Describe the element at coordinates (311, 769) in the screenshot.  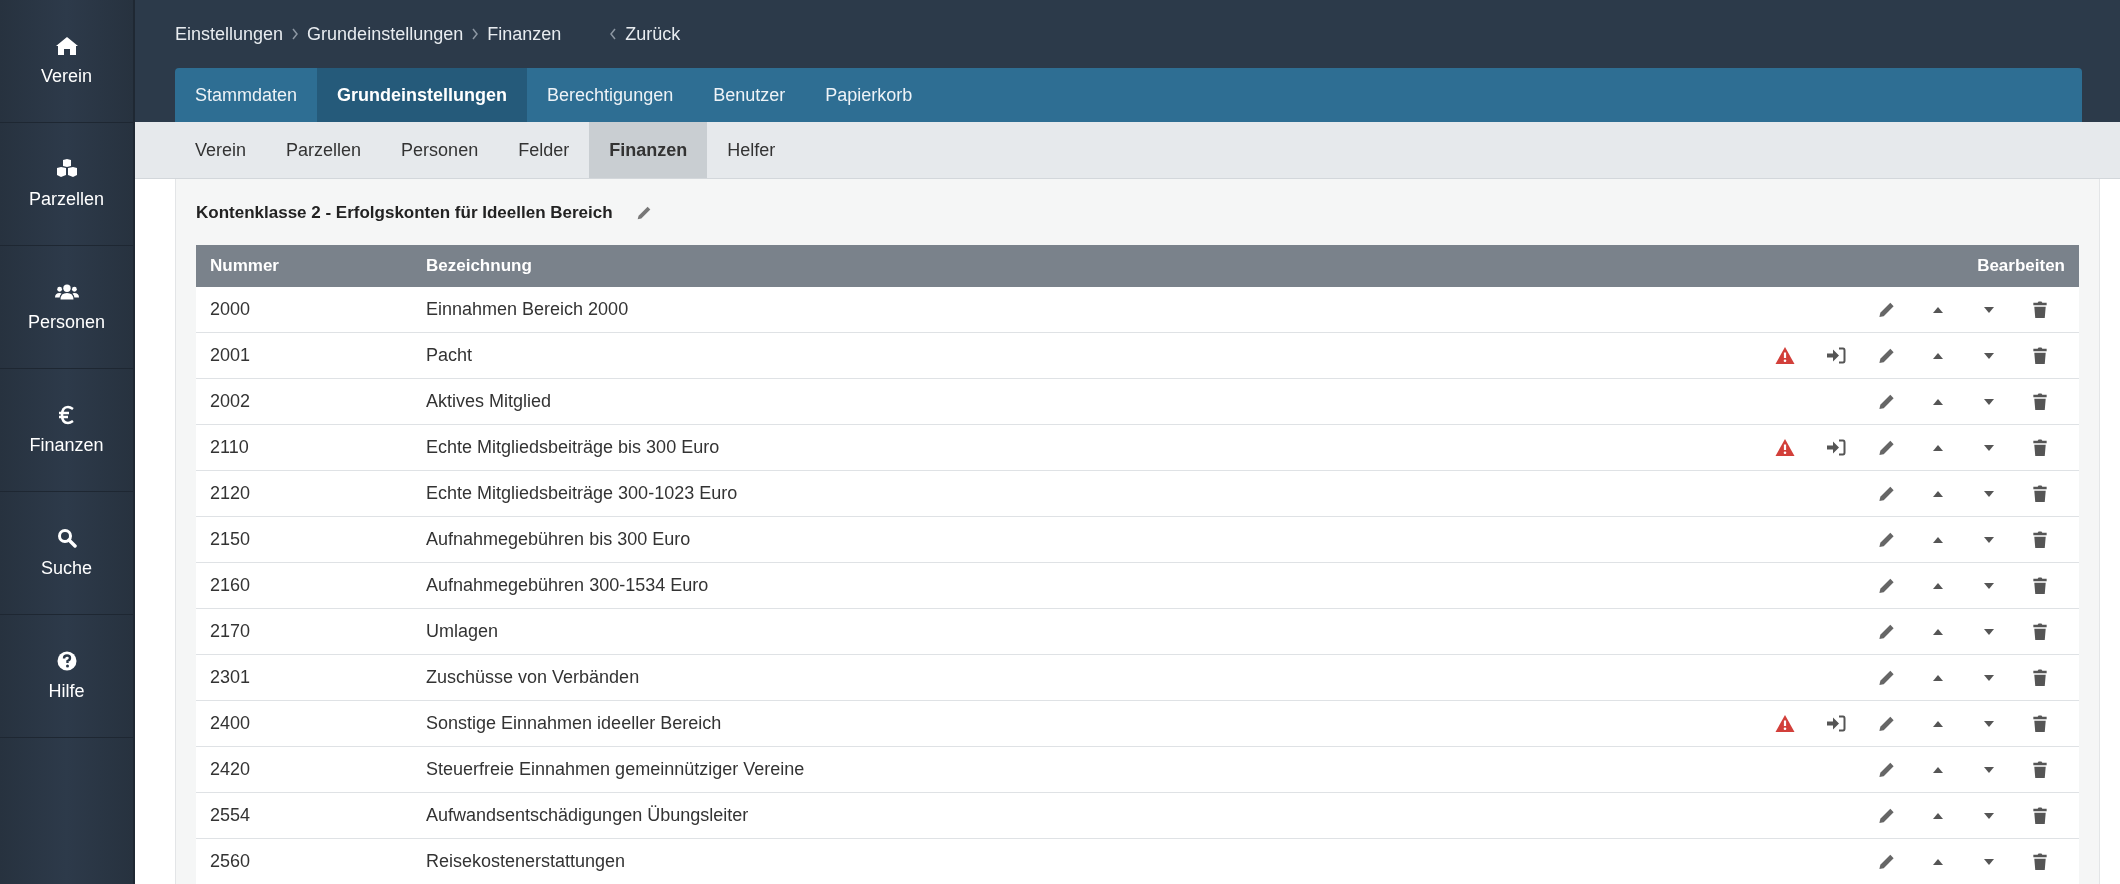
I see `table-cell: 2420` at that location.